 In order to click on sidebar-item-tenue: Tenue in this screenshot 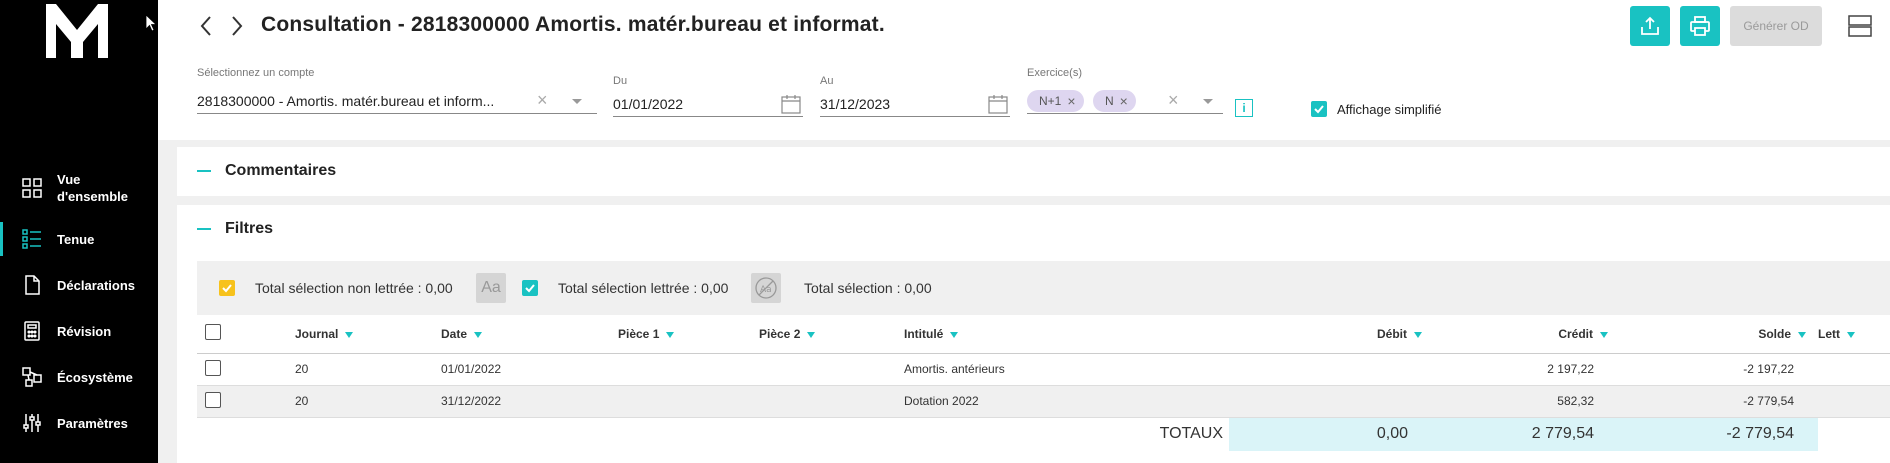, I will do `click(79, 239)`.